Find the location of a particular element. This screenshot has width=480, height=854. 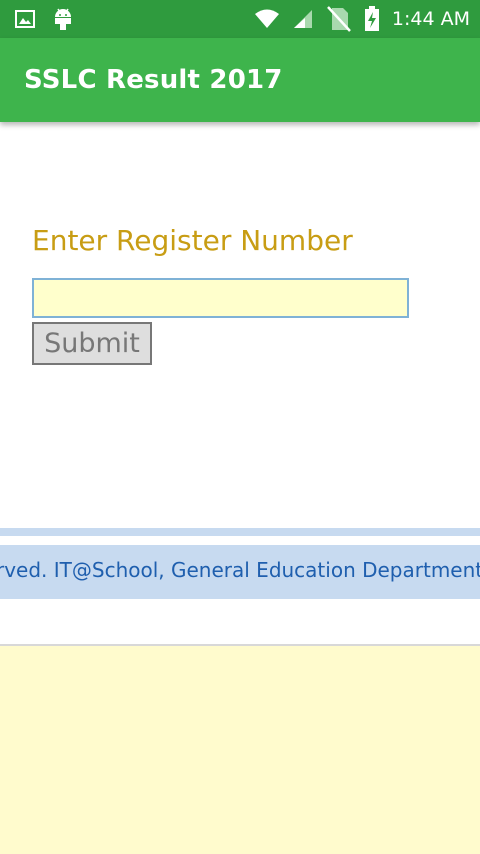

wifi-icon is located at coordinates (267, 19).